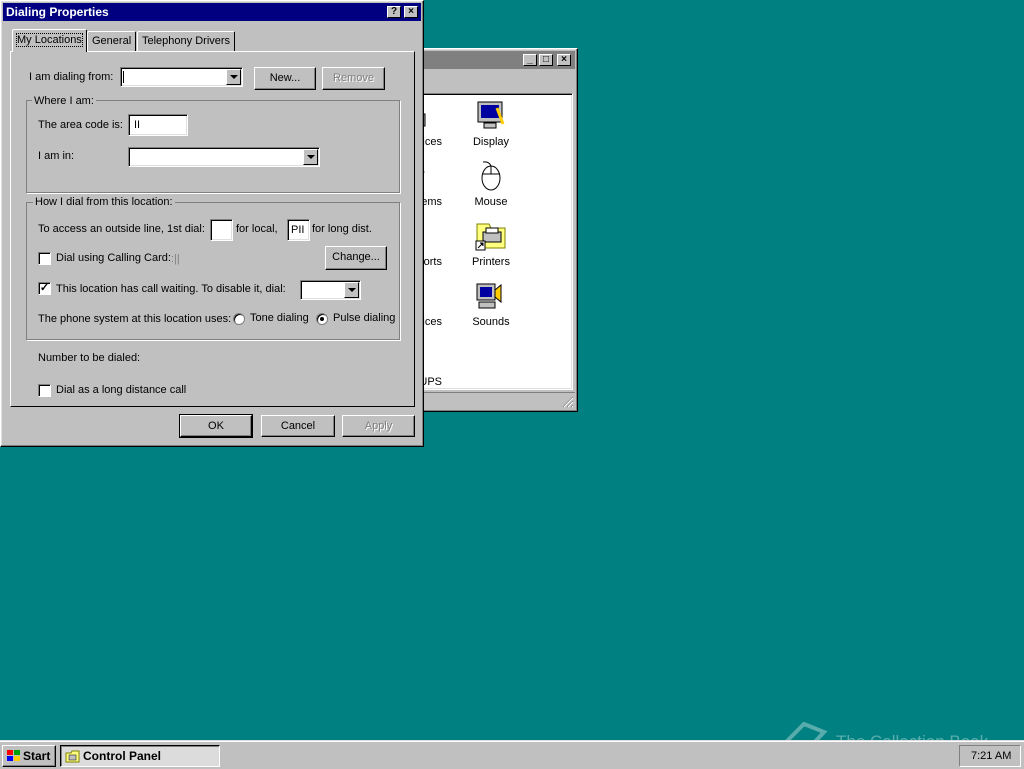  What do you see at coordinates (13, 755) in the screenshot?
I see `windows-logo-icon` at bounding box center [13, 755].